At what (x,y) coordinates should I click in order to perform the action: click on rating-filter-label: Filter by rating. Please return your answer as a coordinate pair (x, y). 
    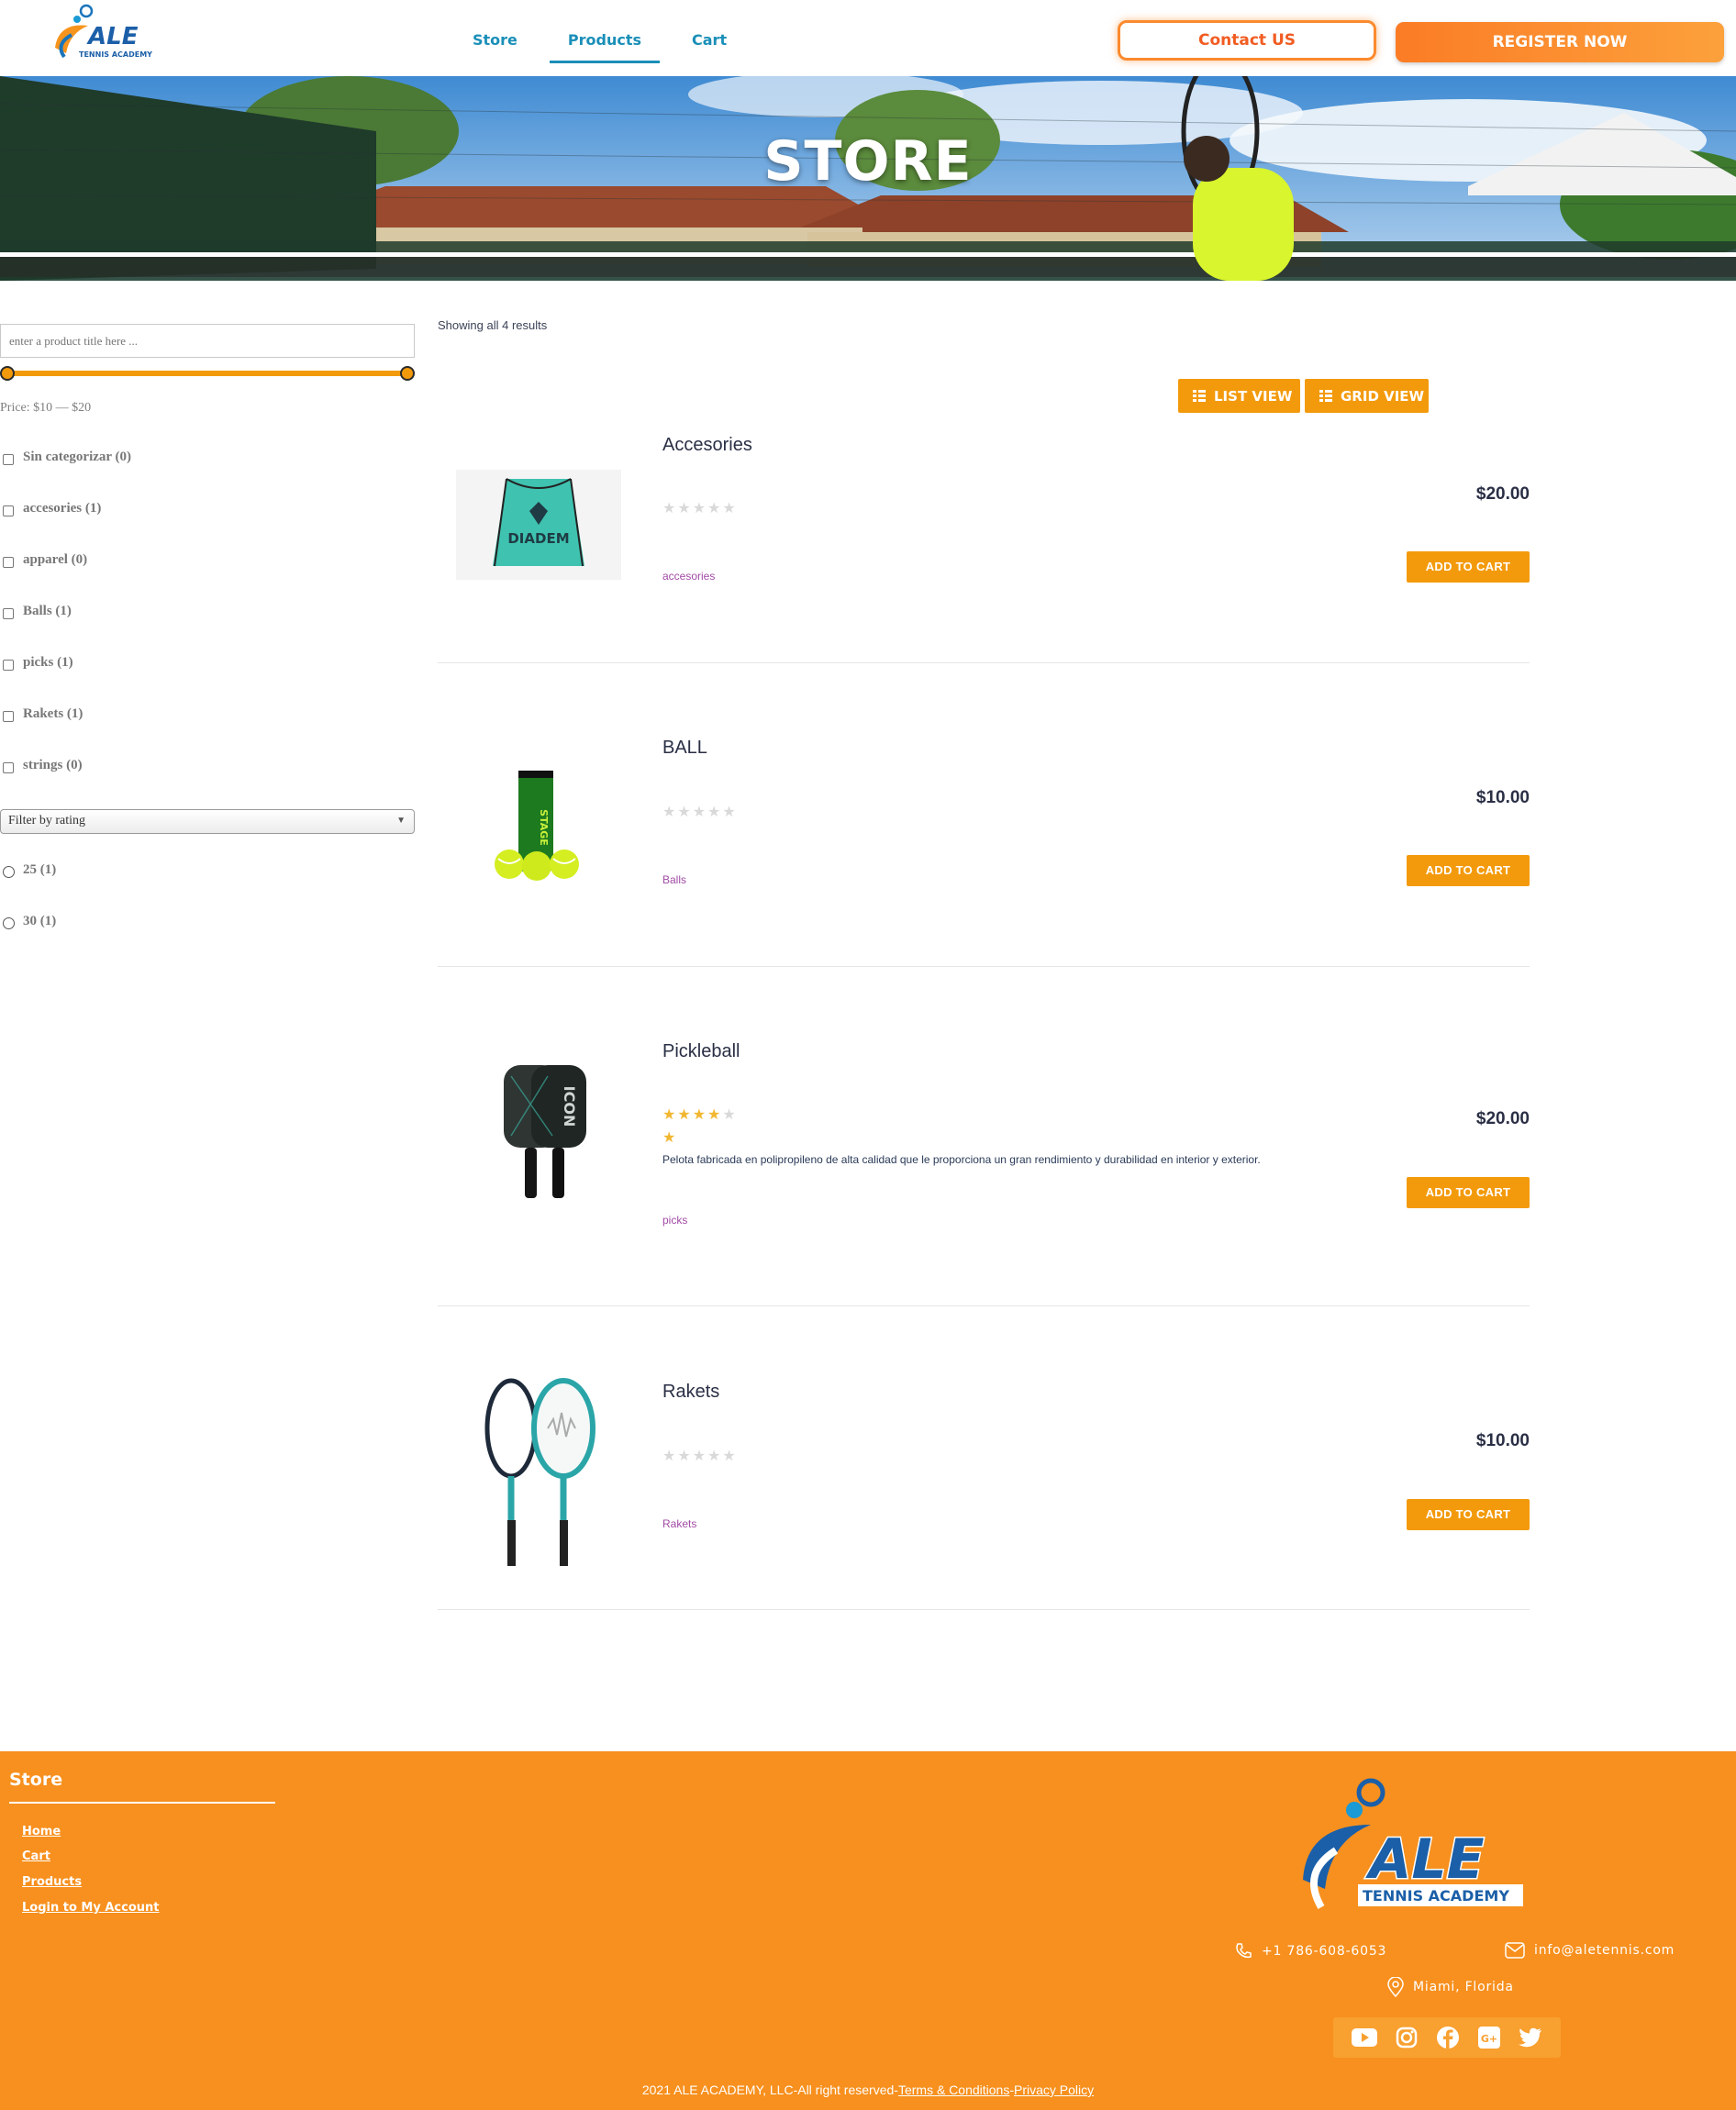
    Looking at the image, I should click on (46, 820).